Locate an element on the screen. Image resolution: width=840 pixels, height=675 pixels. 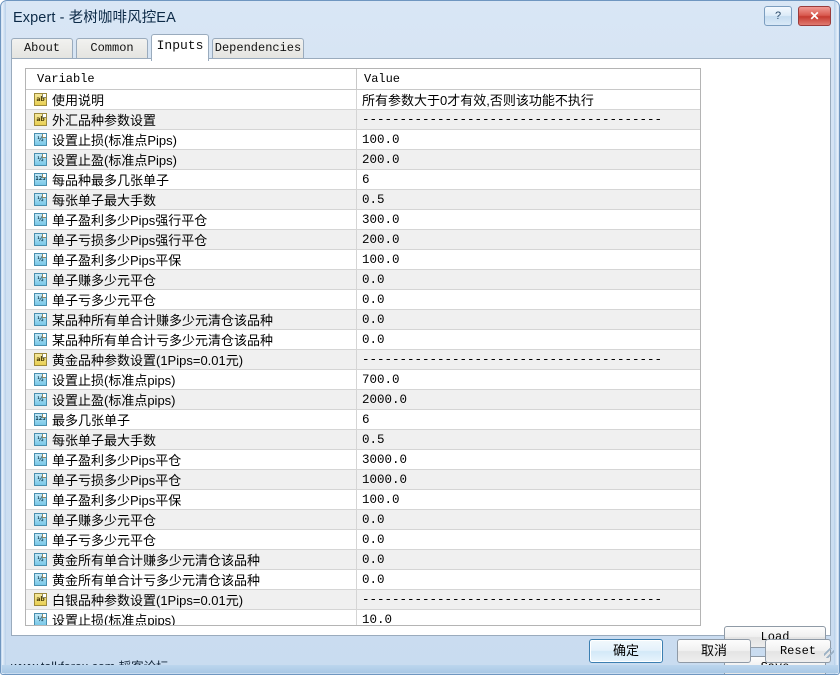
table-row: ½ 设置止盈(标准点pips) 2000.0 is located at coordinates (363, 400).